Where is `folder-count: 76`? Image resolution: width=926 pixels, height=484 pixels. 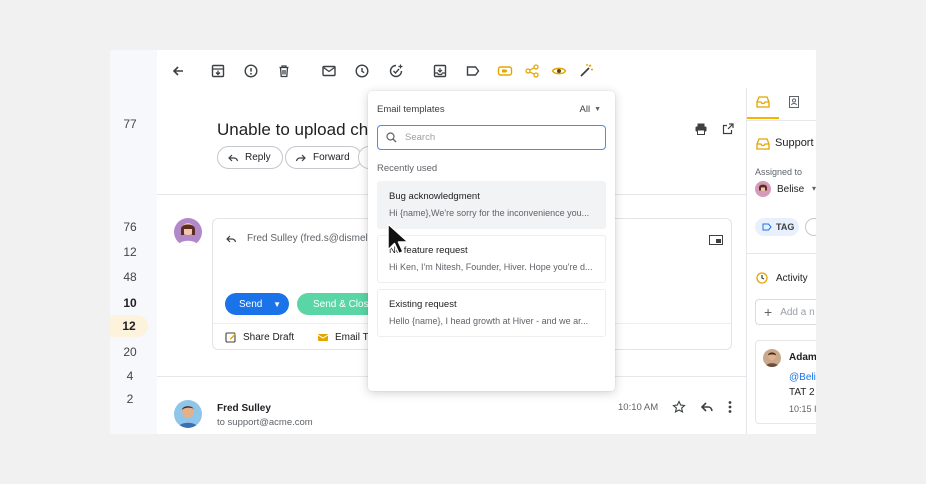 folder-count: 76 is located at coordinates (130, 227).